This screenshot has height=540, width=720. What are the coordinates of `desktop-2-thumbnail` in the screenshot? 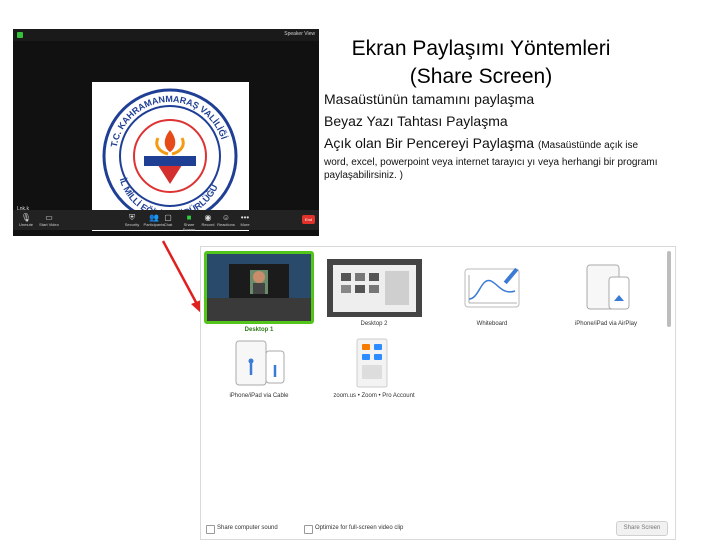 It's located at (374, 287).